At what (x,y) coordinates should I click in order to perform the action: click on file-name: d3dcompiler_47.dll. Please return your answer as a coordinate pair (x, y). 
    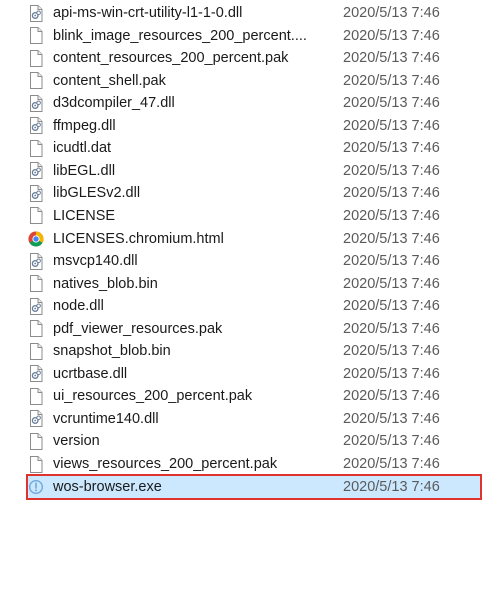
    Looking at the image, I should click on (114, 103).